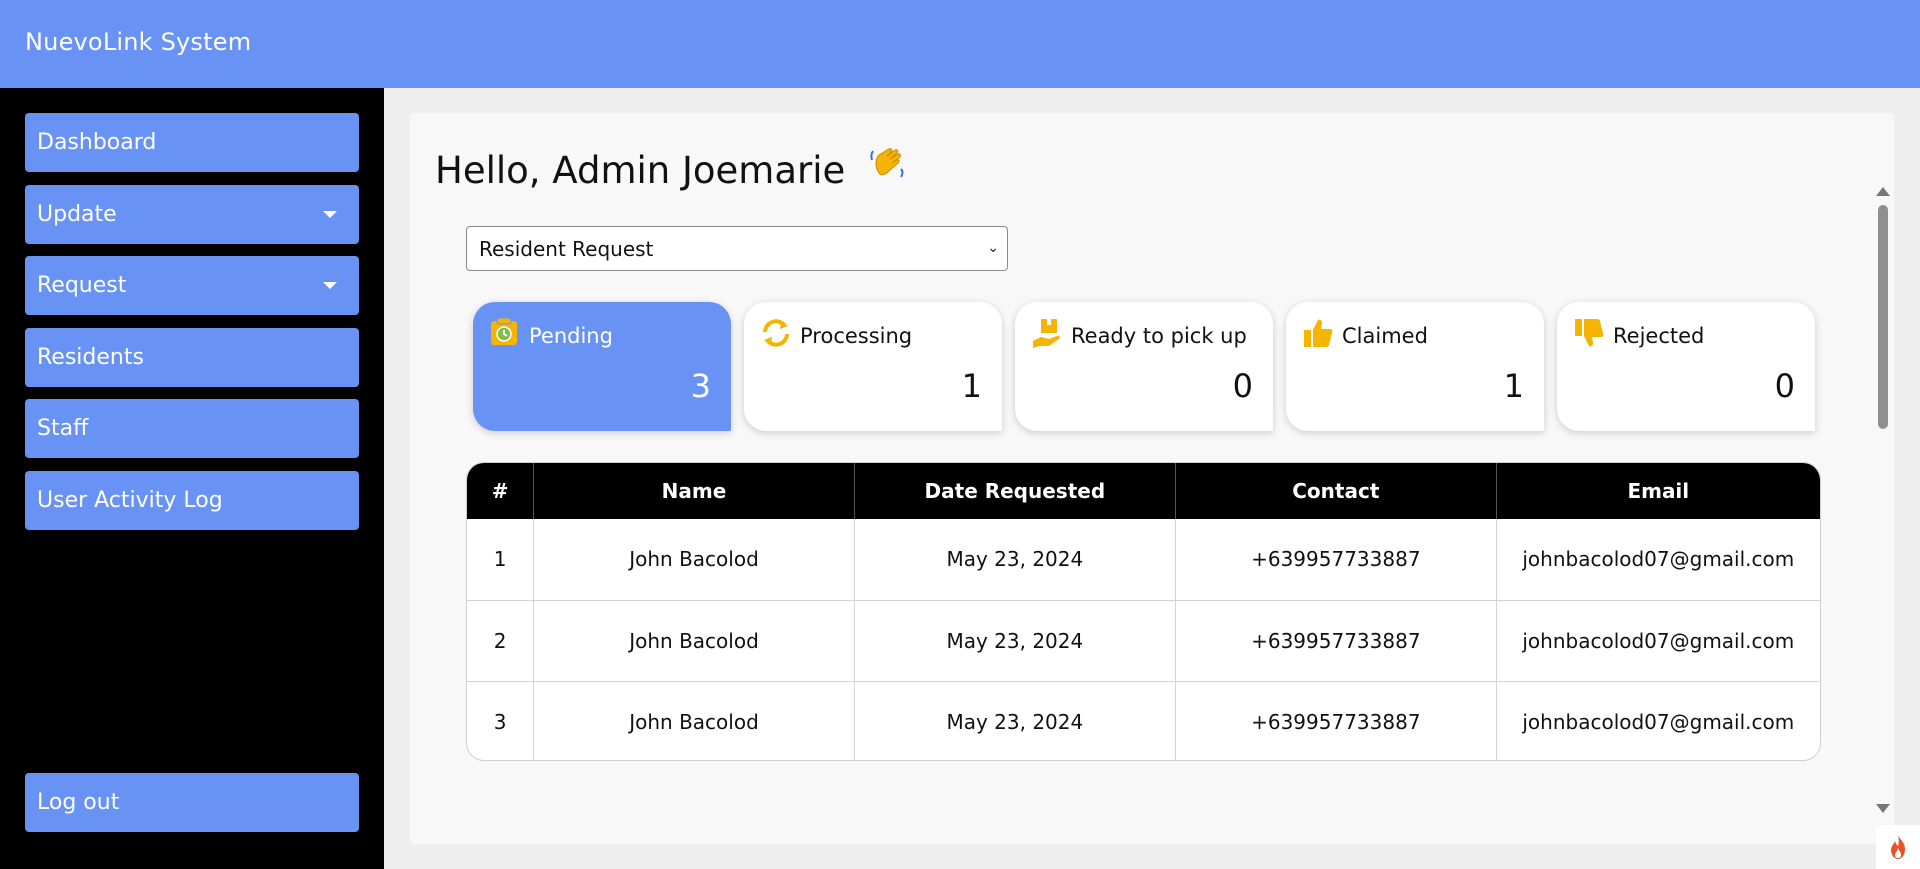 The image size is (1920, 869). Describe the element at coordinates (1658, 491) in the screenshot. I see `column-header-email: Email` at that location.